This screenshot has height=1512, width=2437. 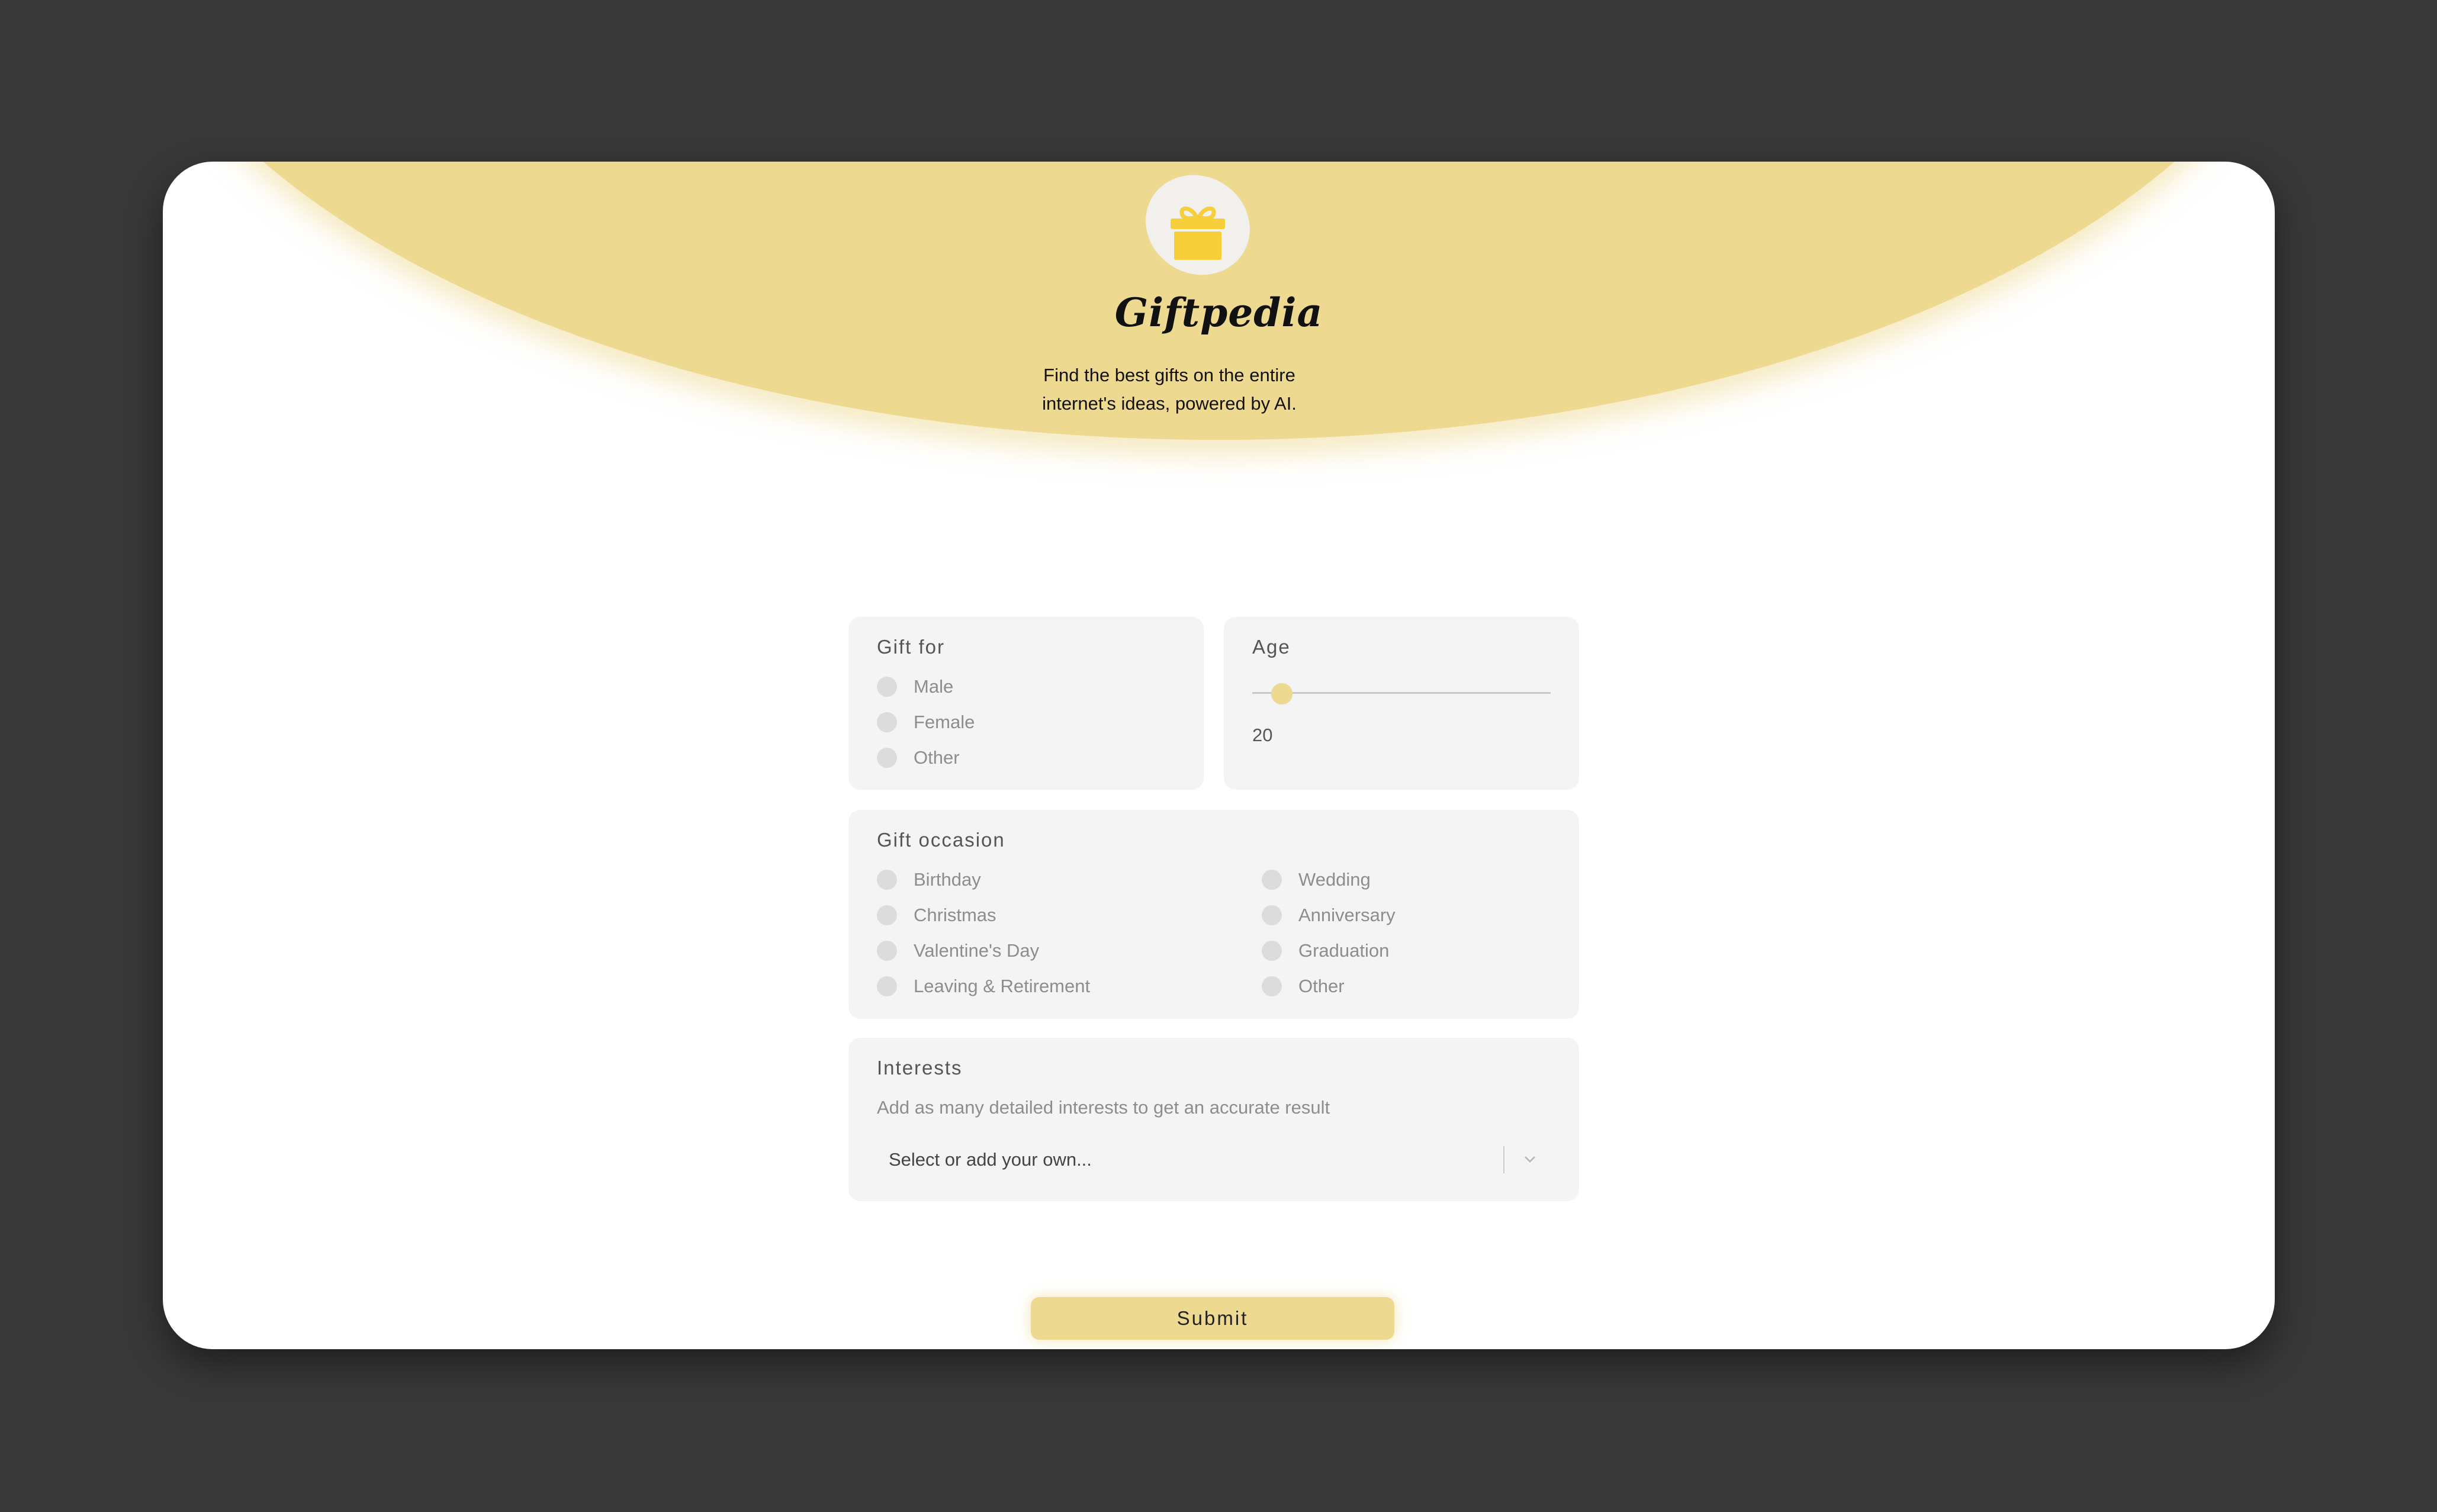 I want to click on option-label: Valentine's Day, so click(x=977, y=950).